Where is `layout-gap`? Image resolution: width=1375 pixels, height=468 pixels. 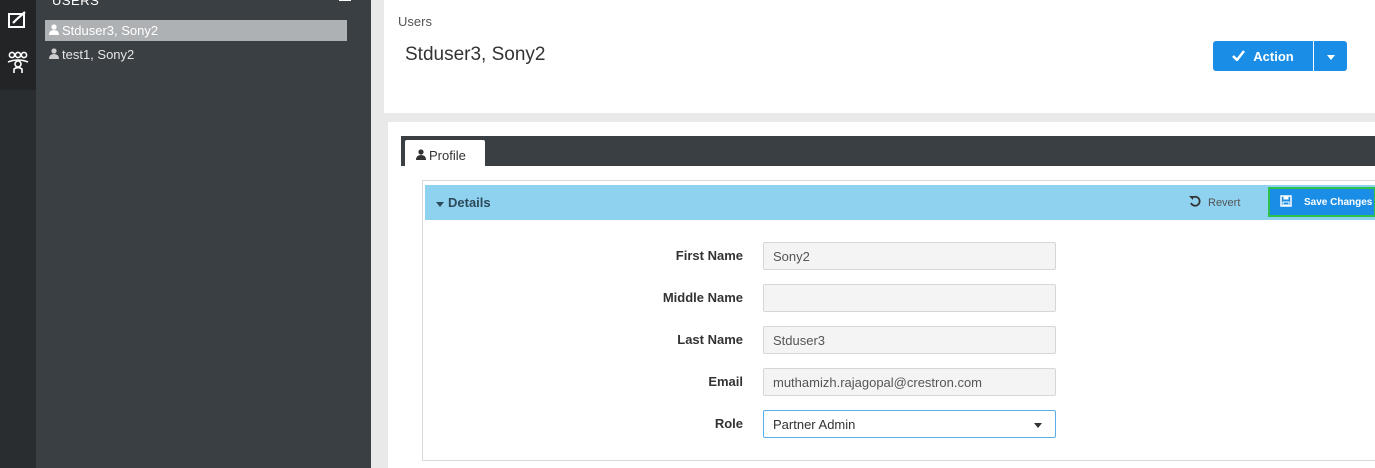
layout-gap is located at coordinates (377, 234).